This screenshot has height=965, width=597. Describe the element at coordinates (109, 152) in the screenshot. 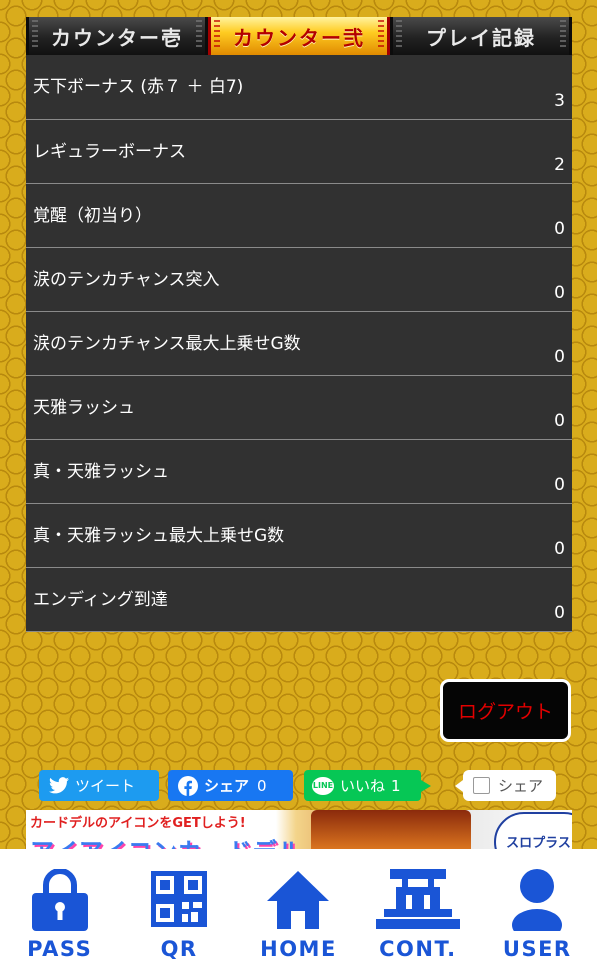

I see `counter-label: レギュラーボーナス` at that location.